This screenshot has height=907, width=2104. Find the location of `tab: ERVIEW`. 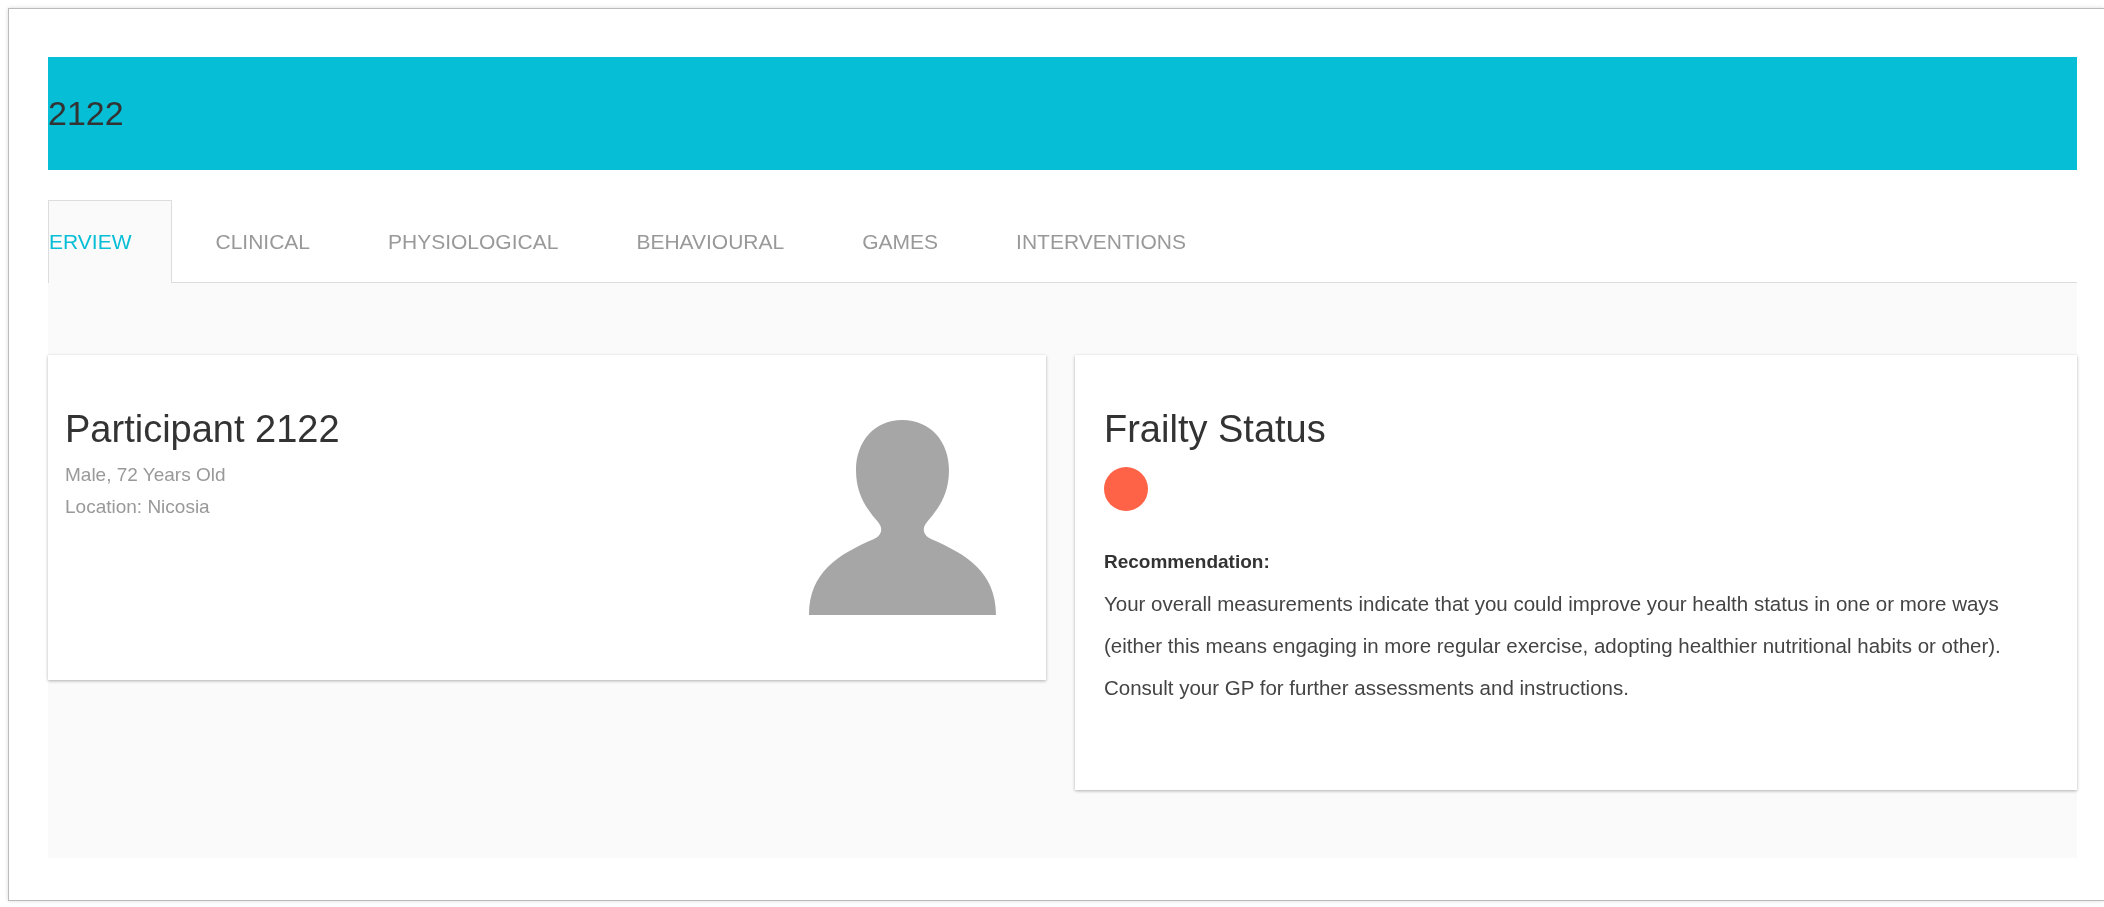

tab: ERVIEW is located at coordinates (110, 241).